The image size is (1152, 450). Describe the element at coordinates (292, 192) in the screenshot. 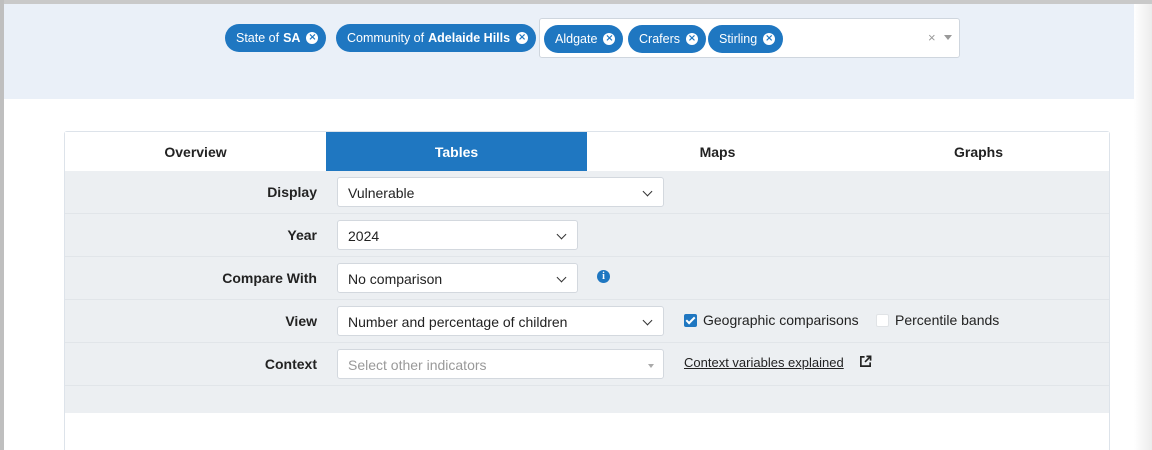

I see `display-label: Display` at that location.